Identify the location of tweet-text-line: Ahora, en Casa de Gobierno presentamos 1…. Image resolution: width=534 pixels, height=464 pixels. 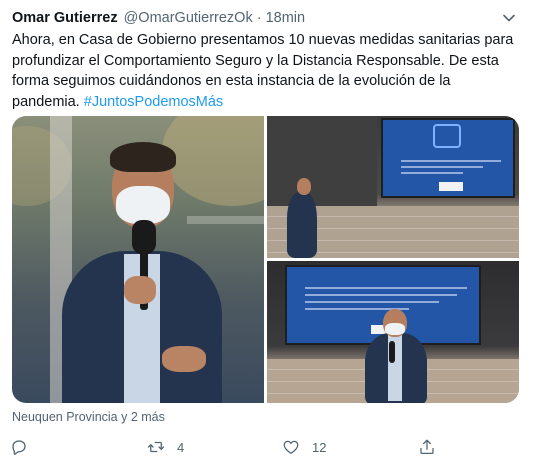
(263, 40).